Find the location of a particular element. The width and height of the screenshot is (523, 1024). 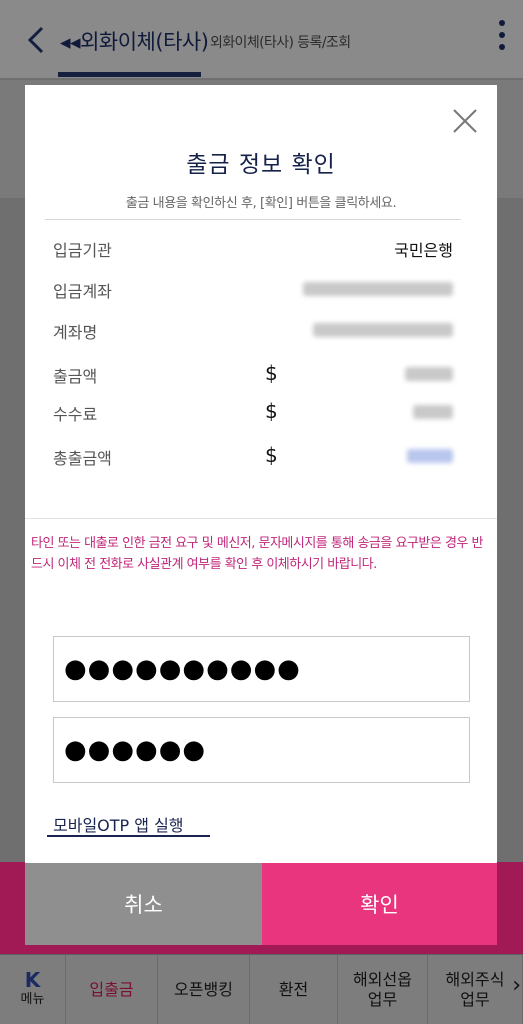

tab-register-inquiry: 외화이체(타사) 등록/조회 is located at coordinates (280, 42).